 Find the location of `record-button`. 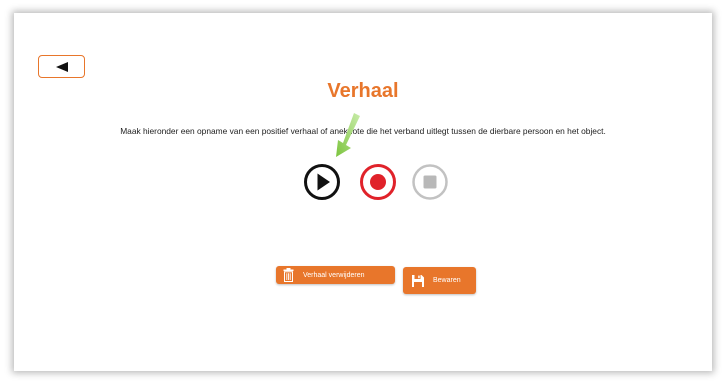

record-button is located at coordinates (378, 182).